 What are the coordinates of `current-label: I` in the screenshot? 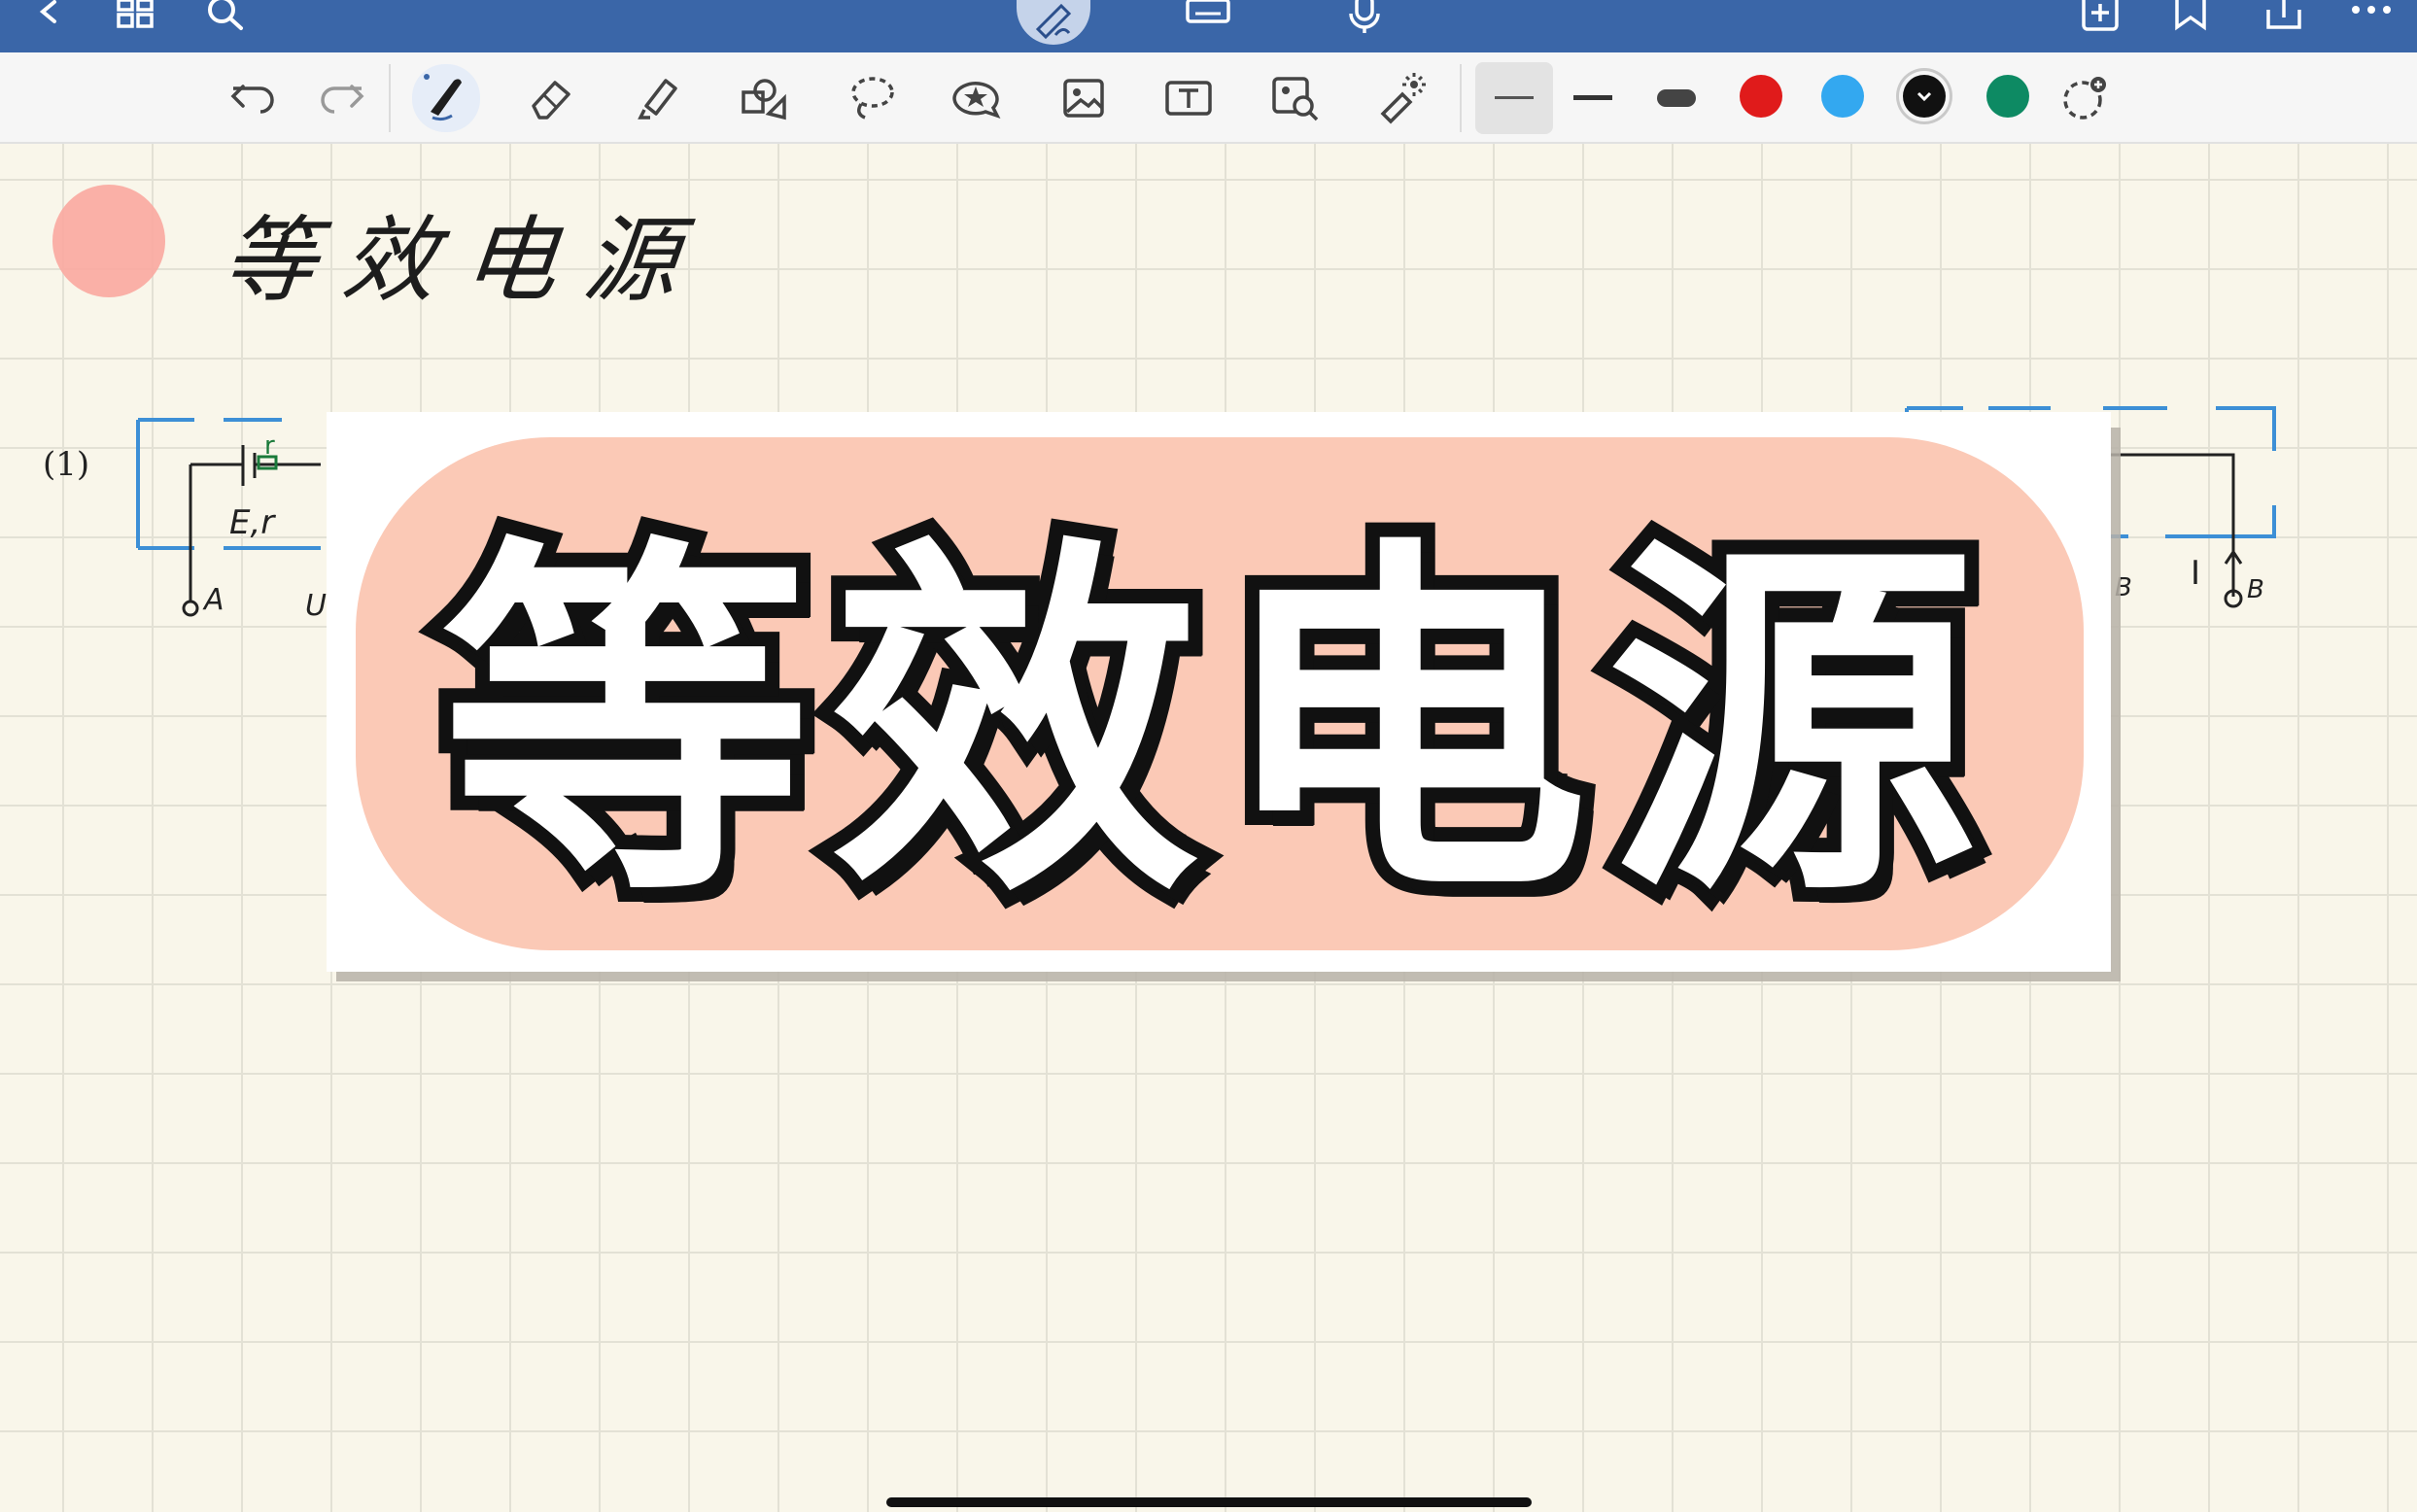 It's located at (2196, 573).